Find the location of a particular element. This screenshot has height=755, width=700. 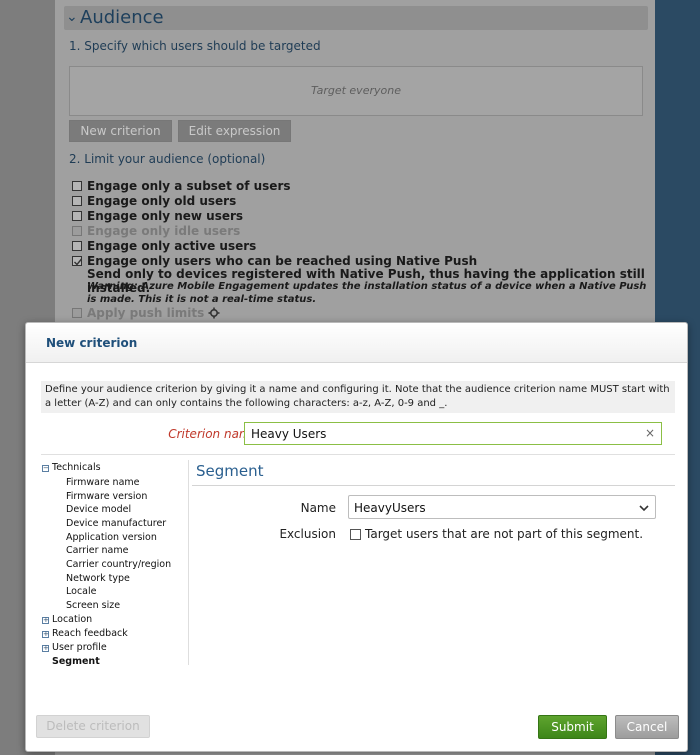

tree-node-segment: Segment is located at coordinates (76, 661).